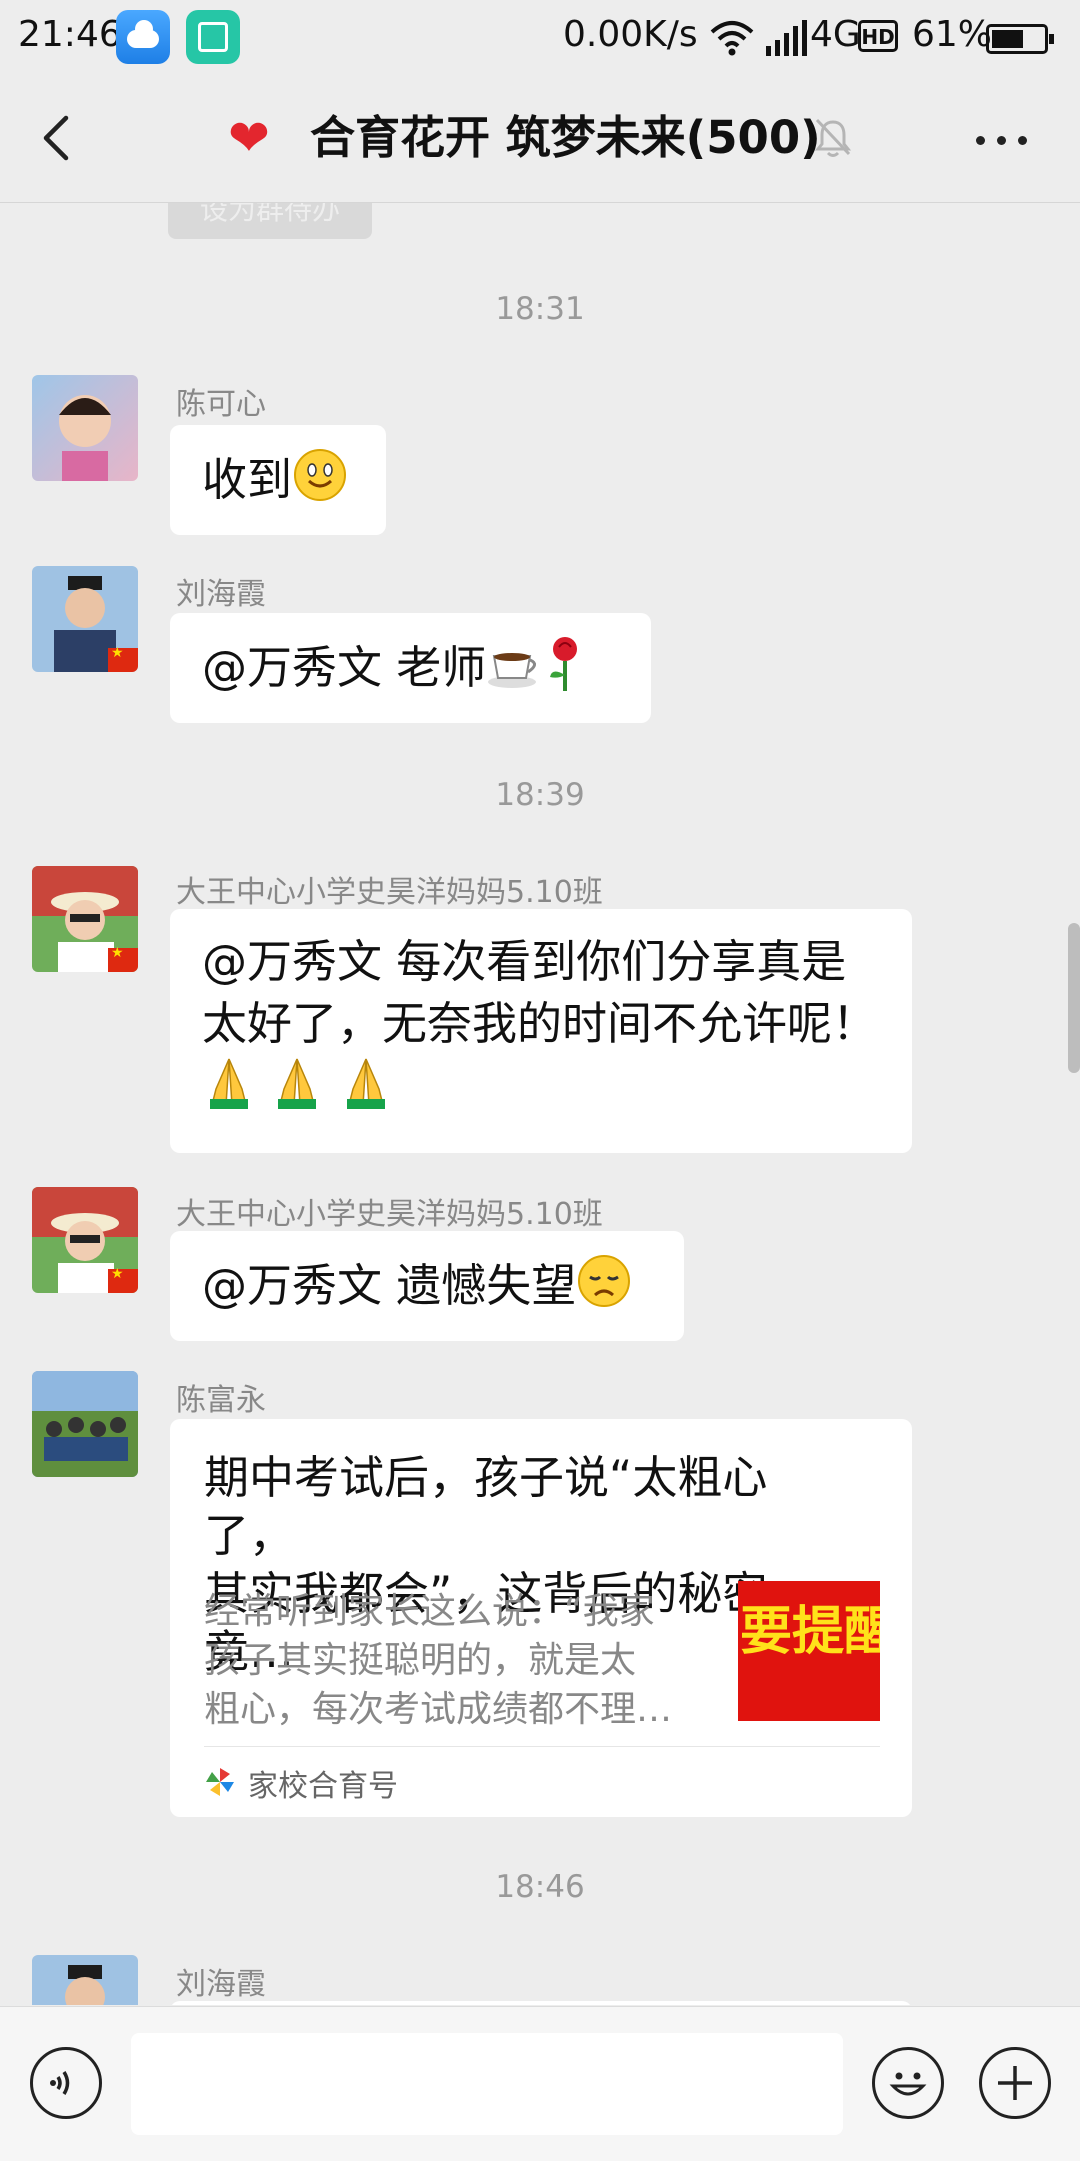 This screenshot has width=1080, height=2161. I want to click on message-text: @万秀文 遗憾失望, so click(389, 1285).